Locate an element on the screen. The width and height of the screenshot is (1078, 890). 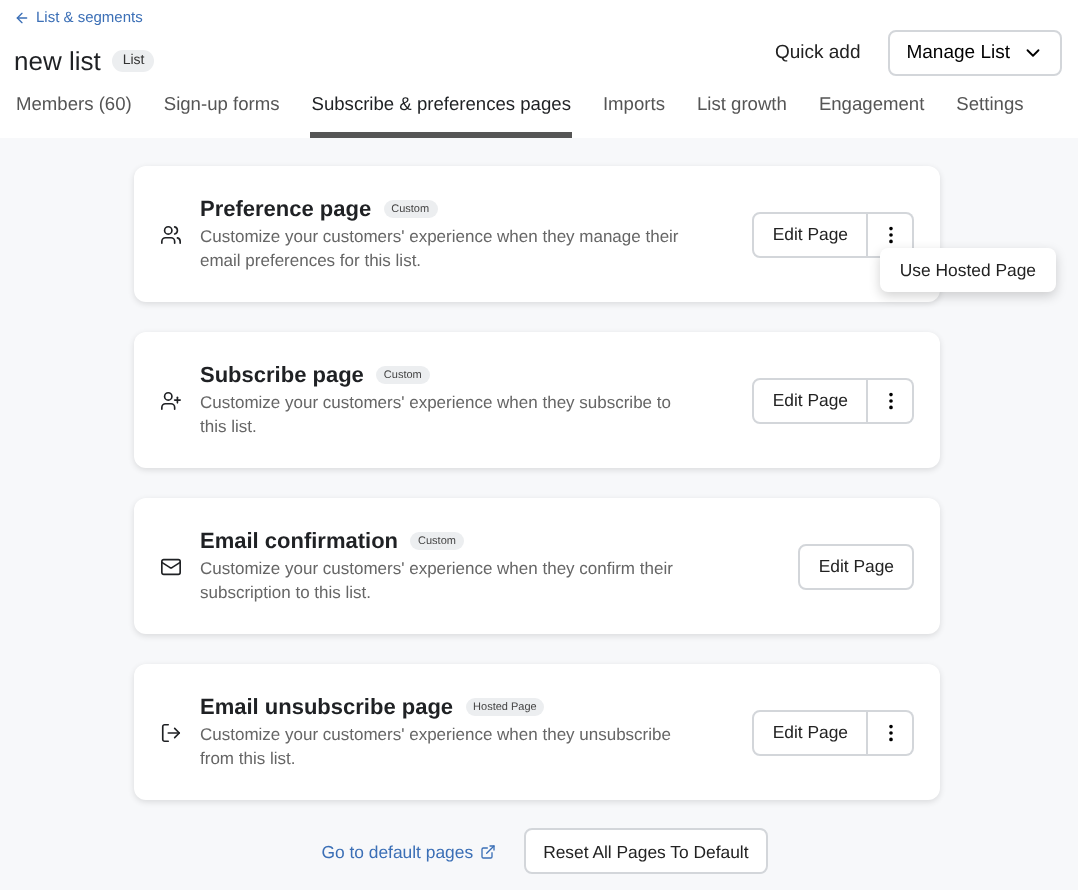
tab: Engagement is located at coordinates (871, 113).